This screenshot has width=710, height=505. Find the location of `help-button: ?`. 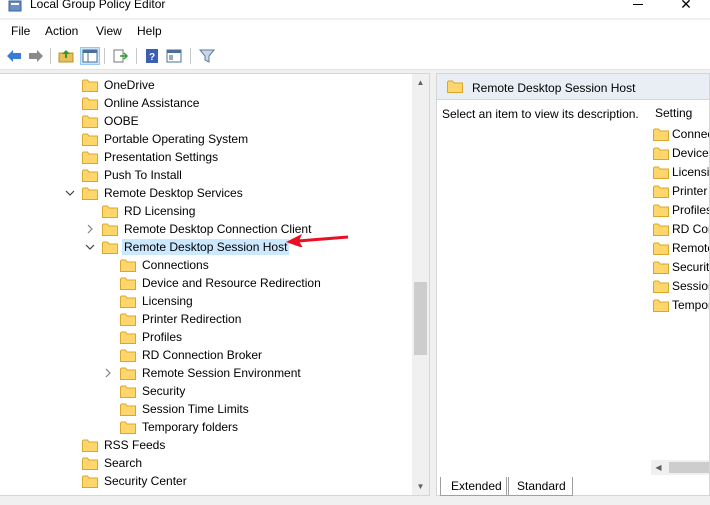

help-button: ? is located at coordinates (152, 56).